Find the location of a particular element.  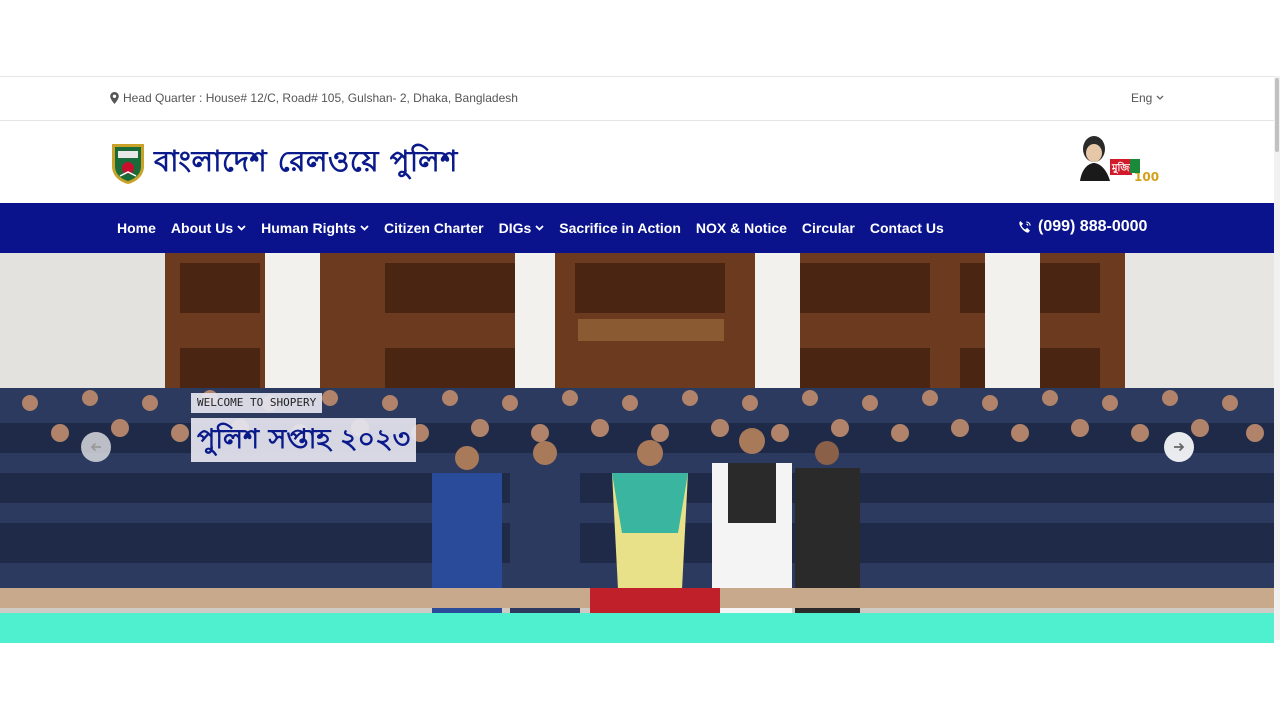

nav-label: Citizen Charter is located at coordinates (434, 228).